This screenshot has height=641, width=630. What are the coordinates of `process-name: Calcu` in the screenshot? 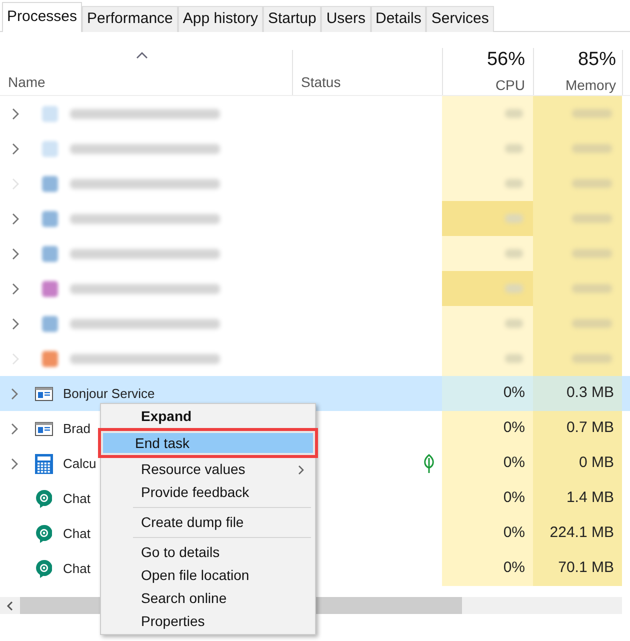 It's located at (79, 464).